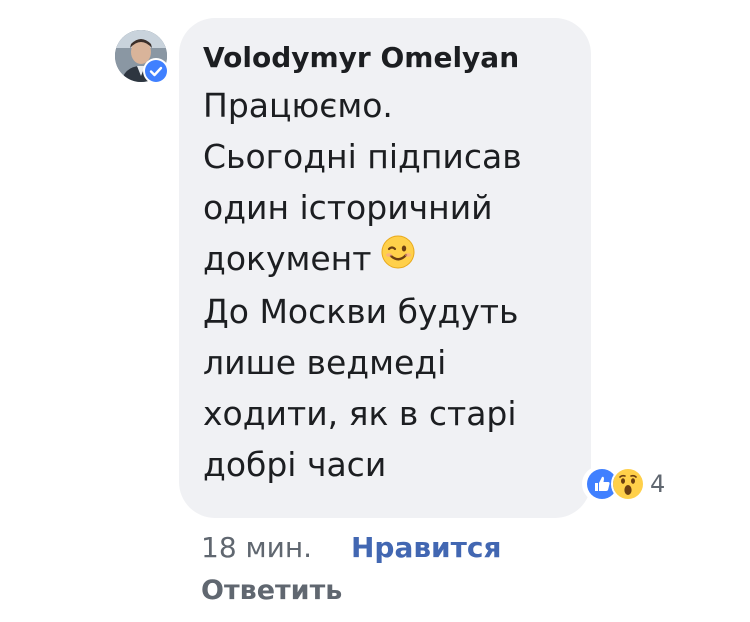  I want to click on reaction-count: 4, so click(658, 484).